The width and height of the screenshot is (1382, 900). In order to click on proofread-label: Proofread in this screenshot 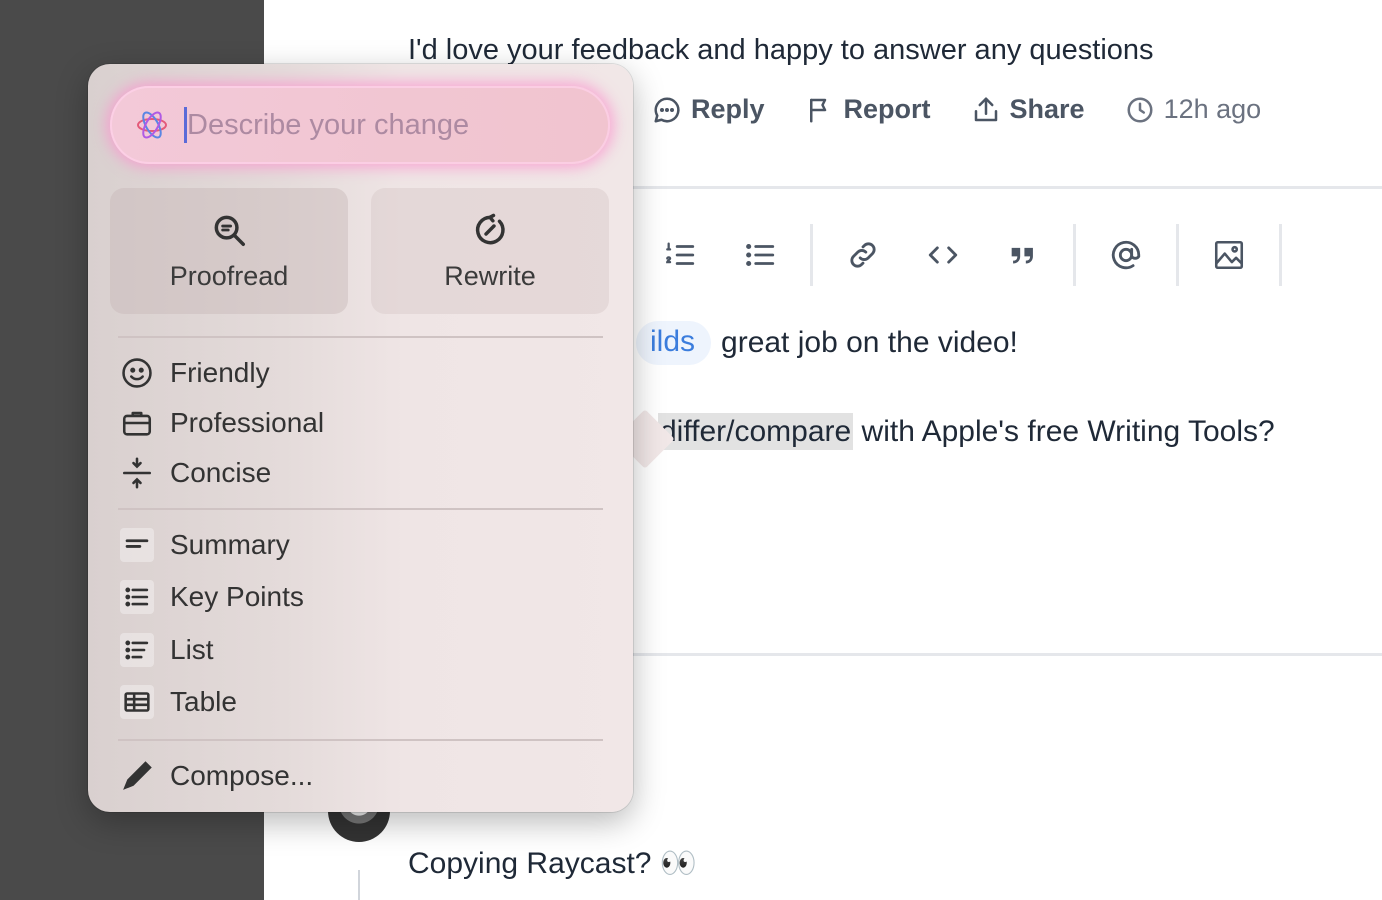, I will do `click(229, 275)`.